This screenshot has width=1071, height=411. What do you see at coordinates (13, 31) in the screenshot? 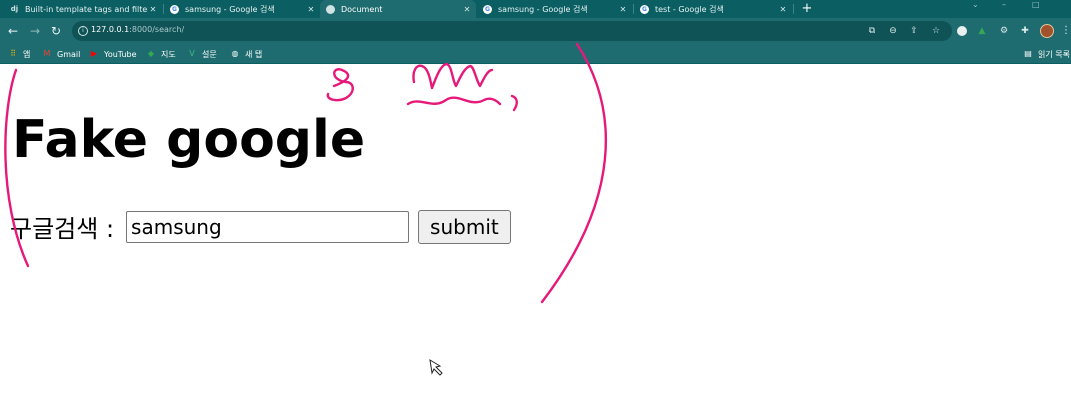
I see `back-arrow-icon: ←` at bounding box center [13, 31].